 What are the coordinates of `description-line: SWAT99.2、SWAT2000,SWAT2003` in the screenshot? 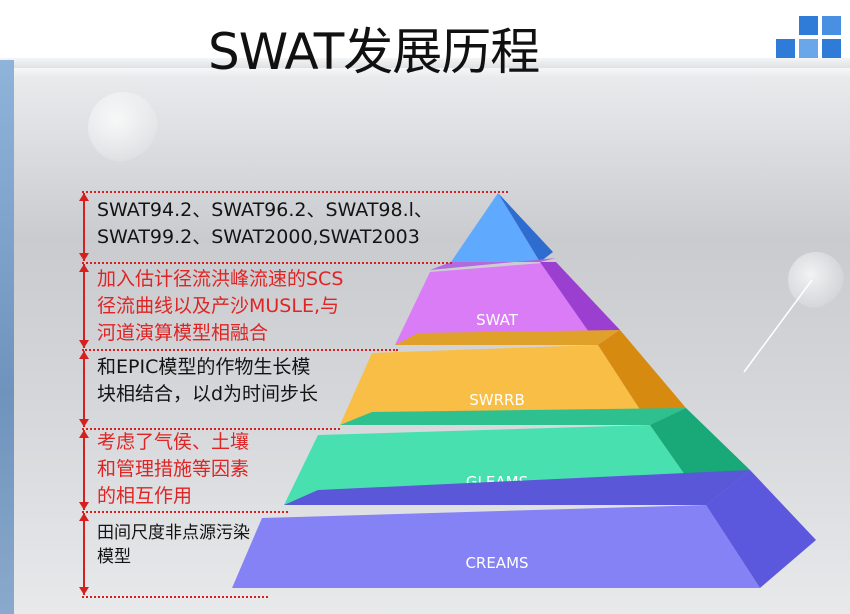 It's located at (258, 237).